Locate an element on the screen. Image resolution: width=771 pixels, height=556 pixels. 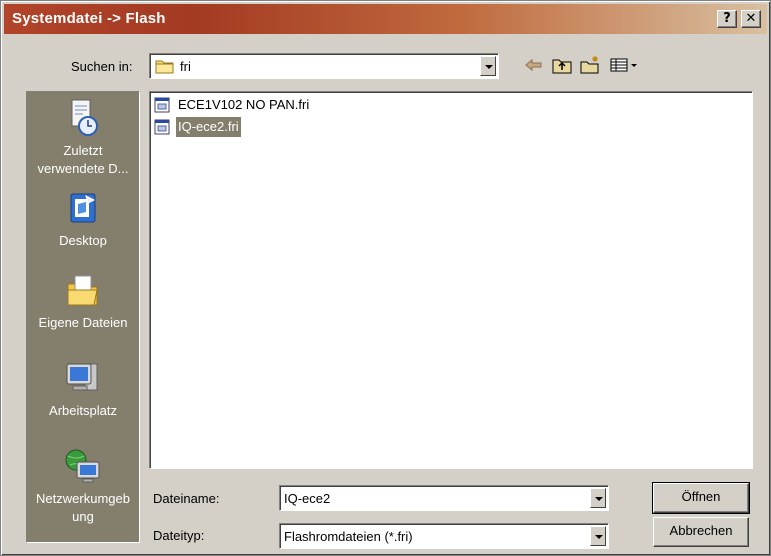
file-item: ECE1V102 NO PAN.fri is located at coordinates (264, 105).